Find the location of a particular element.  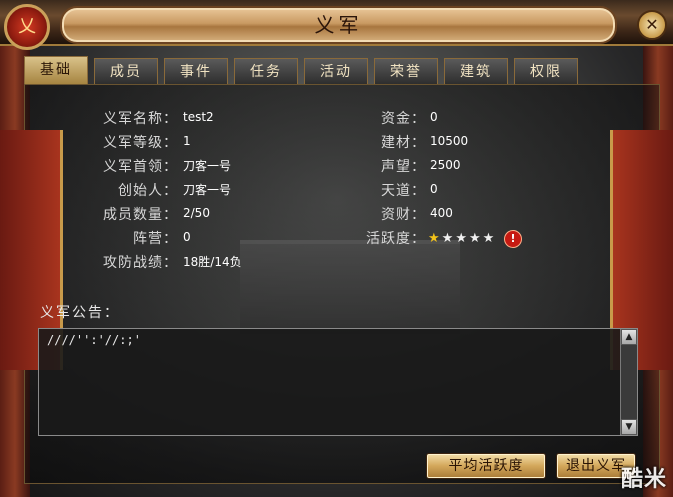

tab-permissions: 权限 is located at coordinates (546, 71).